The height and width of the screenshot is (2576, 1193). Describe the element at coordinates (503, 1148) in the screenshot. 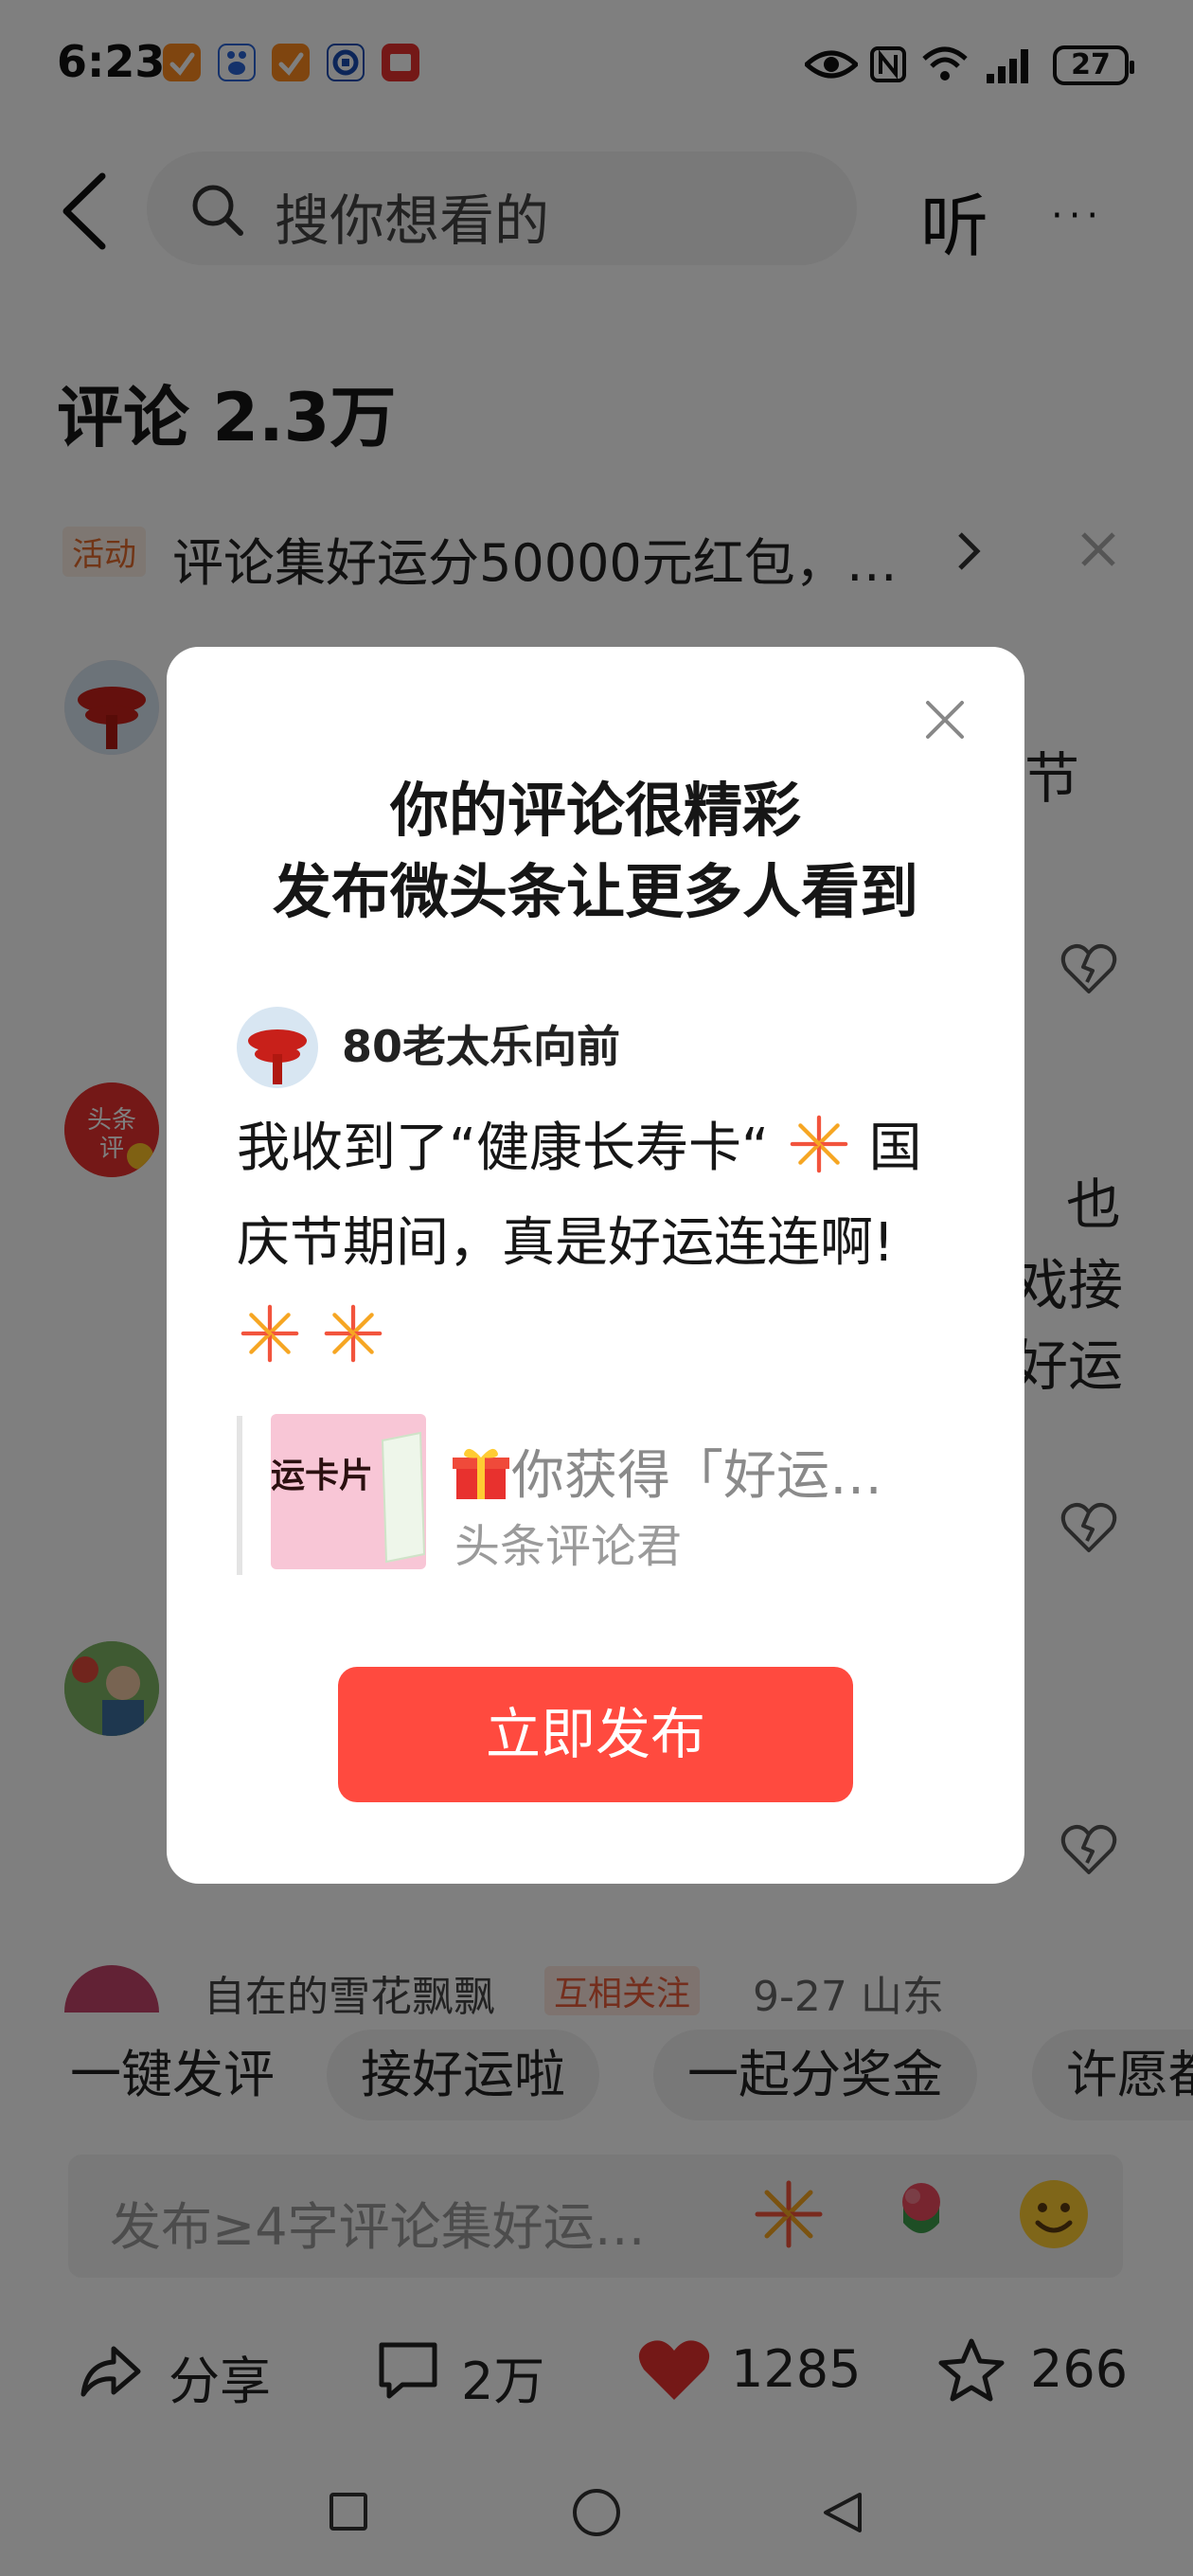

I see `comment-line-1: 我收到了“健康长寿卡“` at that location.